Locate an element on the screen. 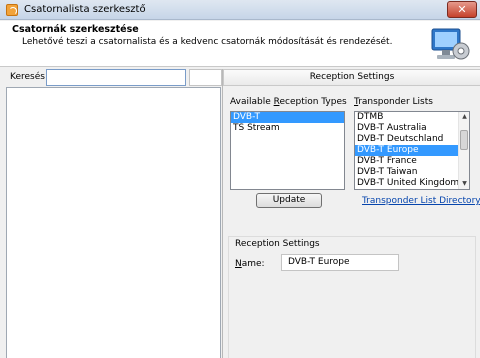 The width and height of the screenshot is (480, 358). search-filter-field is located at coordinates (205, 77).